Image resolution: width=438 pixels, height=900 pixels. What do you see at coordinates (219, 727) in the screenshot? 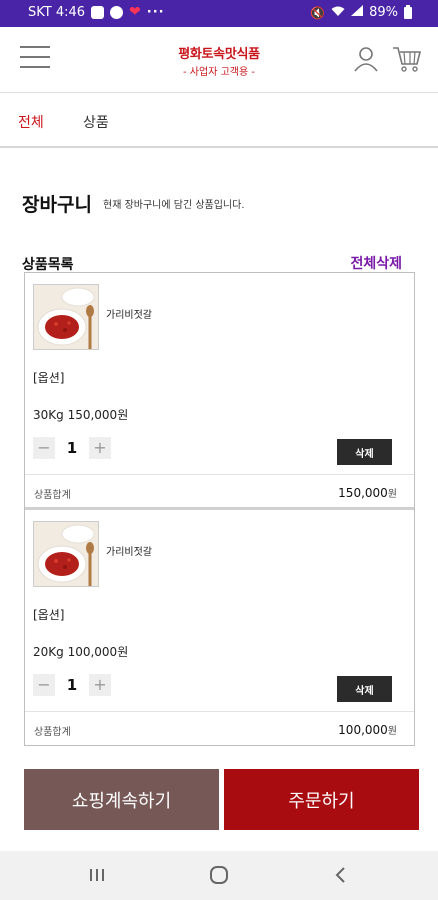
I see `subtotal-row: 상품합계 100,000원` at bounding box center [219, 727].